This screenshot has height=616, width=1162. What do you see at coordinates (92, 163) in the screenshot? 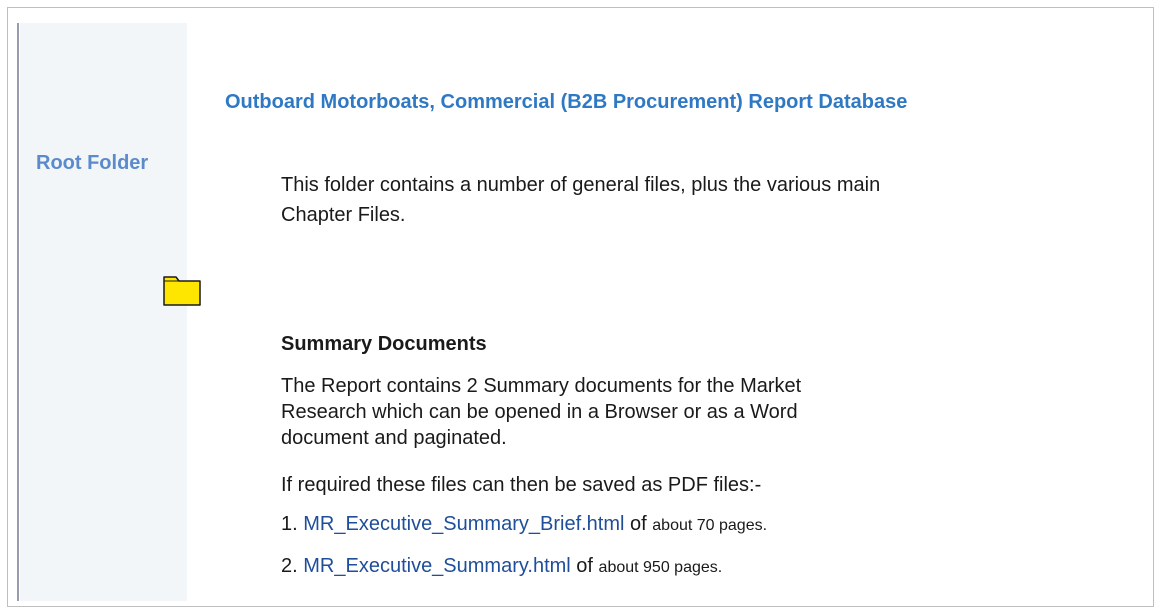
I see `sidebar-title: Root Folder` at bounding box center [92, 163].